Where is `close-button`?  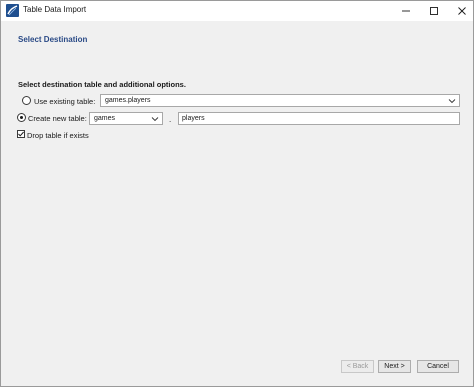 close-button is located at coordinates (460, 11).